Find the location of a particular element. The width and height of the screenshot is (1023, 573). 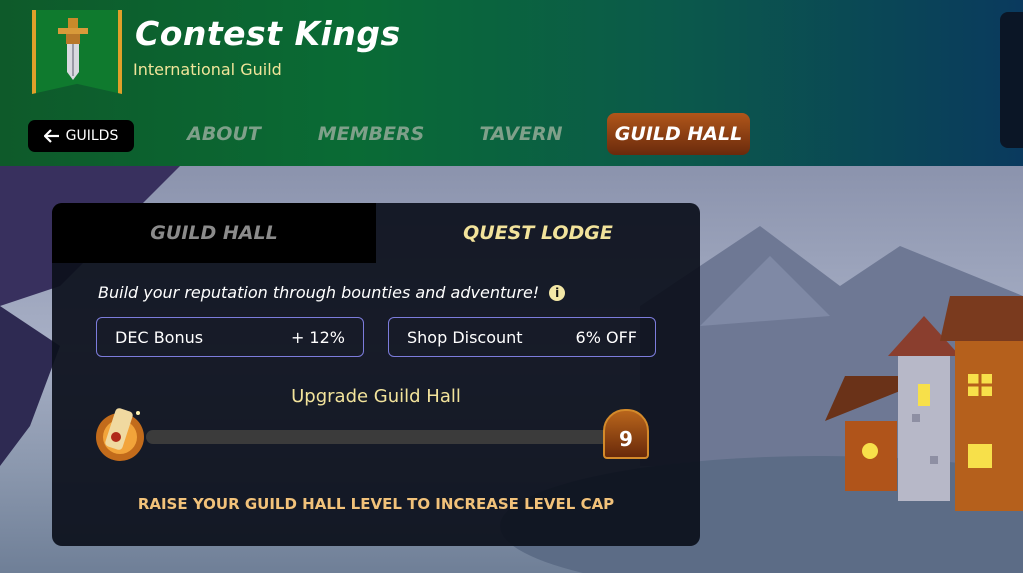

shop-discount-label: Shop Discount is located at coordinates (465, 337).